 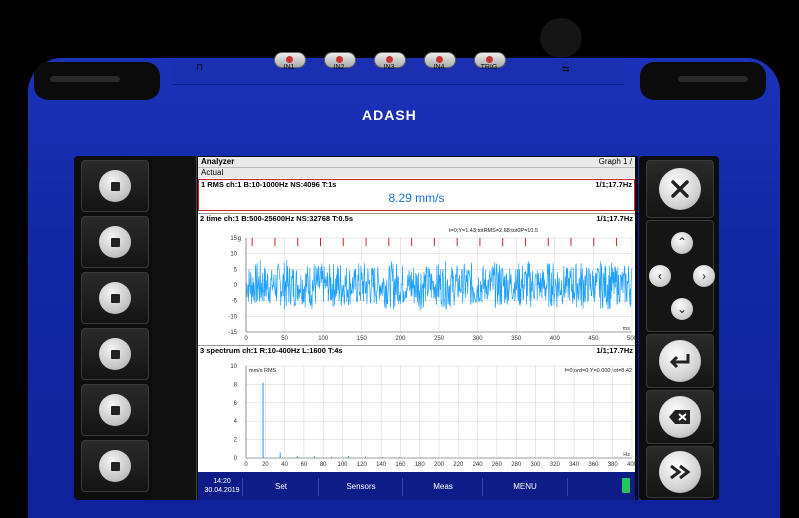 I want to click on x-tick-label: 360, so click(x=593, y=465).